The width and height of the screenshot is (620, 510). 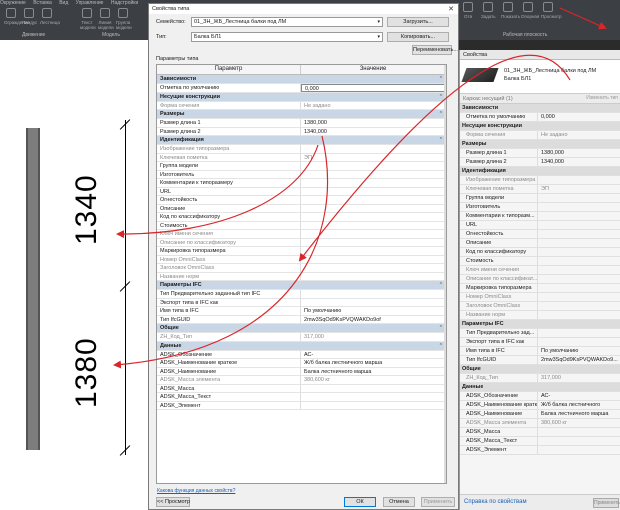 What do you see at coordinates (301, 346) in the screenshot?
I see `section-header: Данные ⌃` at bounding box center [301, 346].